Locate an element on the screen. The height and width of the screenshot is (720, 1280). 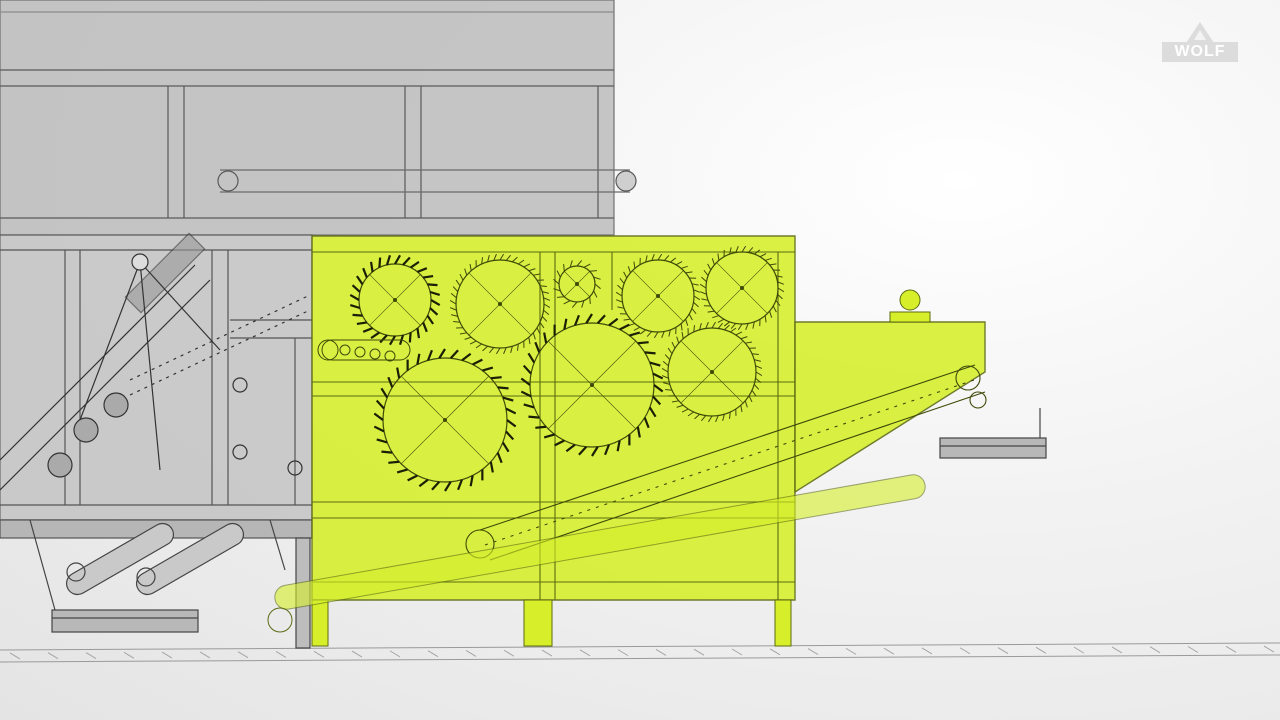
logo-text: WOLF is located at coordinates (1200, 52).